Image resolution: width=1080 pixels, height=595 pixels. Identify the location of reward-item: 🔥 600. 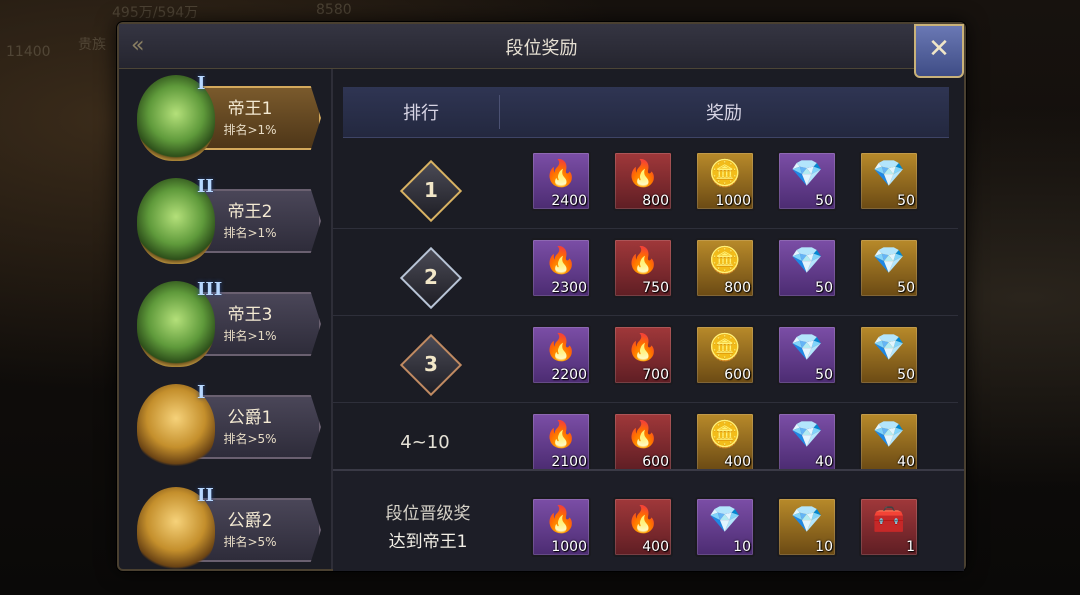
(643, 440).